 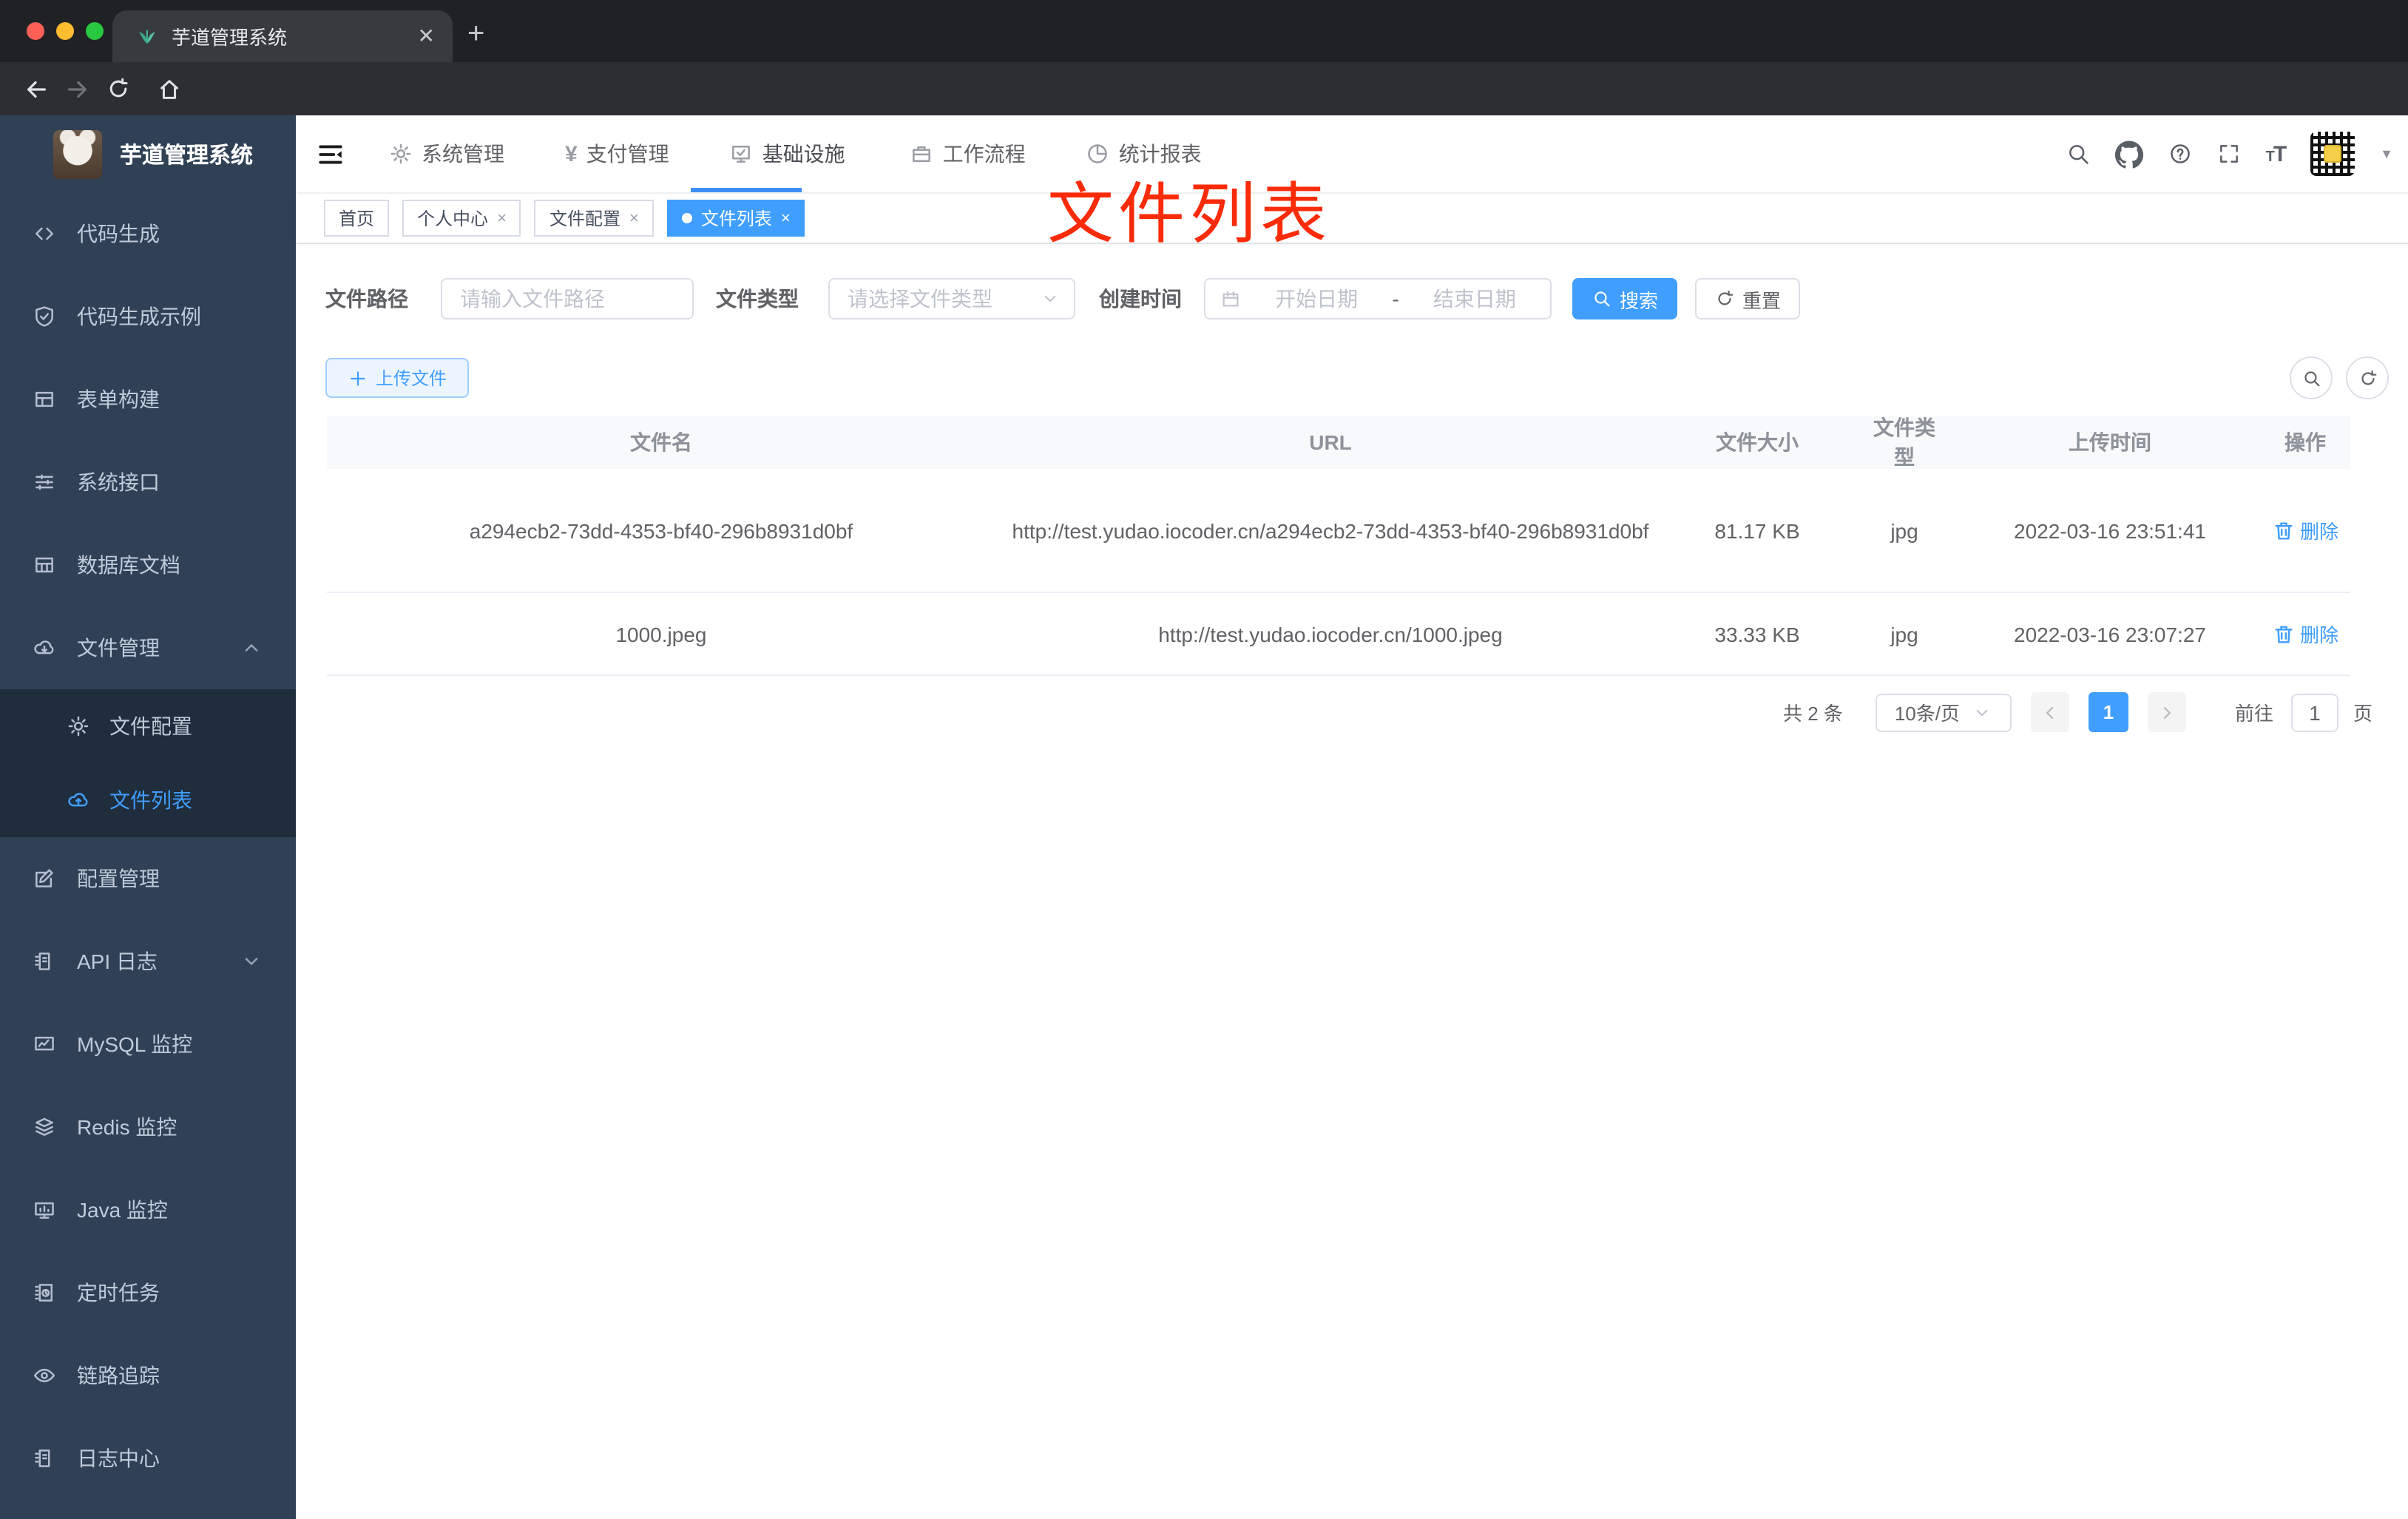 What do you see at coordinates (1474, 299) in the screenshot?
I see `date-end: 结束日期` at bounding box center [1474, 299].